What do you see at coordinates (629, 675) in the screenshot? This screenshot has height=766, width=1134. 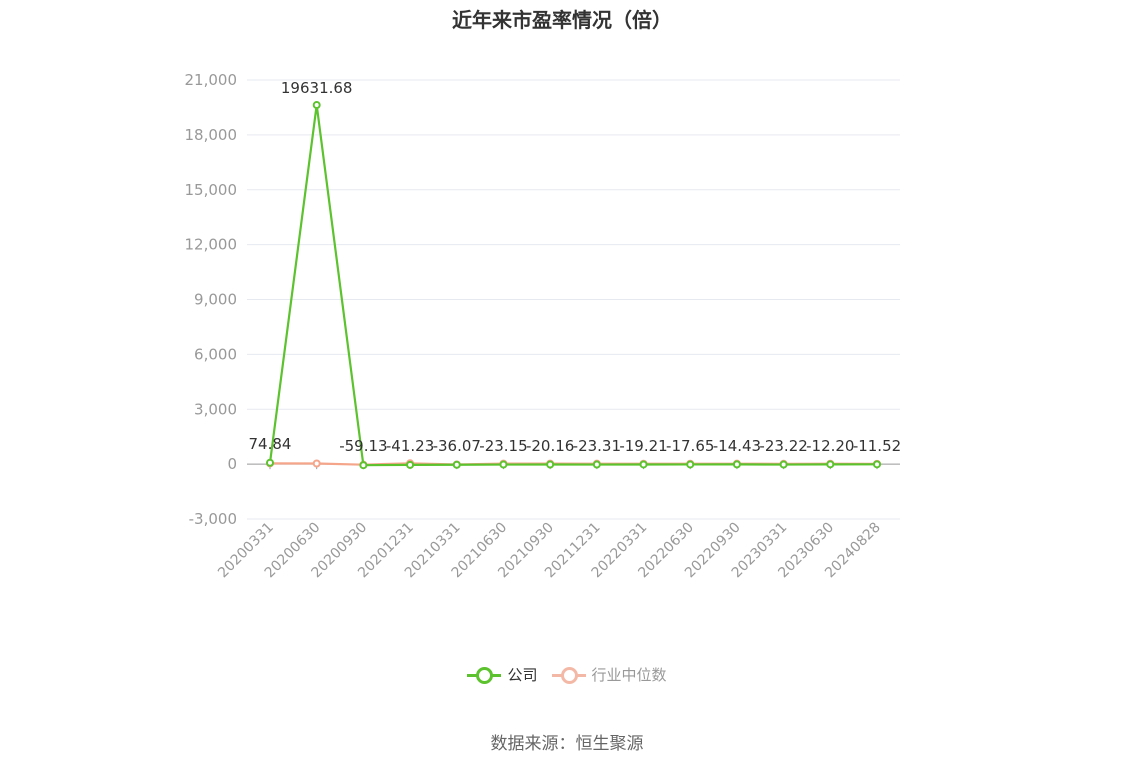 I see `legend-label-industry: 行业中位数` at bounding box center [629, 675].